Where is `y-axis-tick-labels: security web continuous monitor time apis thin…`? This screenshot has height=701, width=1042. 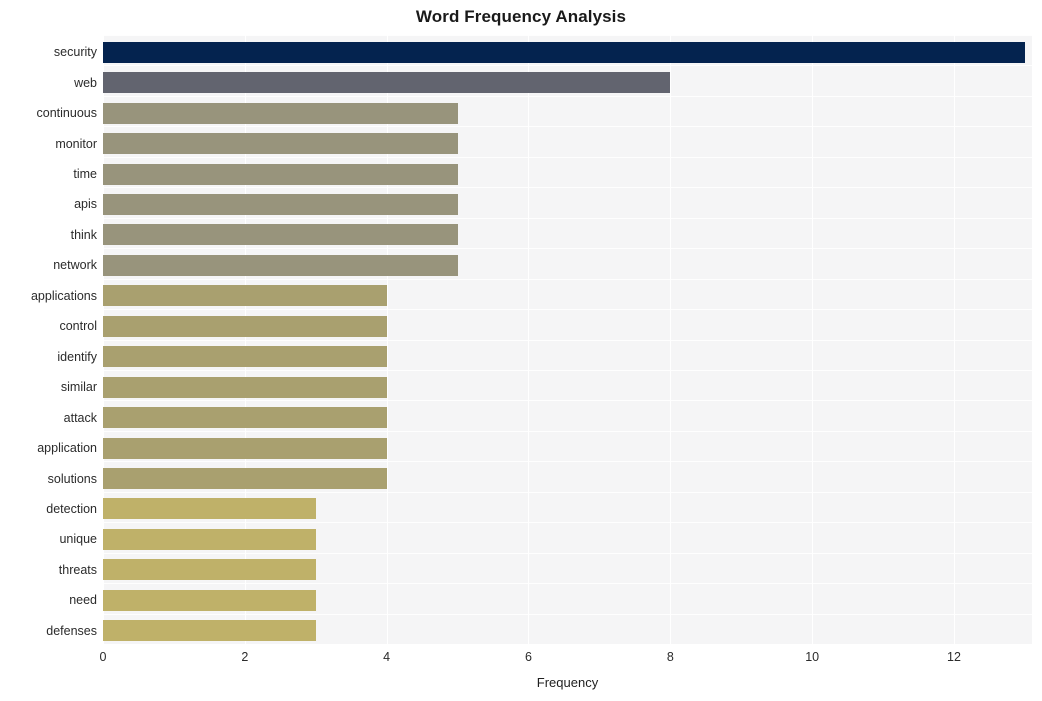 y-axis-tick-labels: security web continuous monitor time apis thin… is located at coordinates (48, 339).